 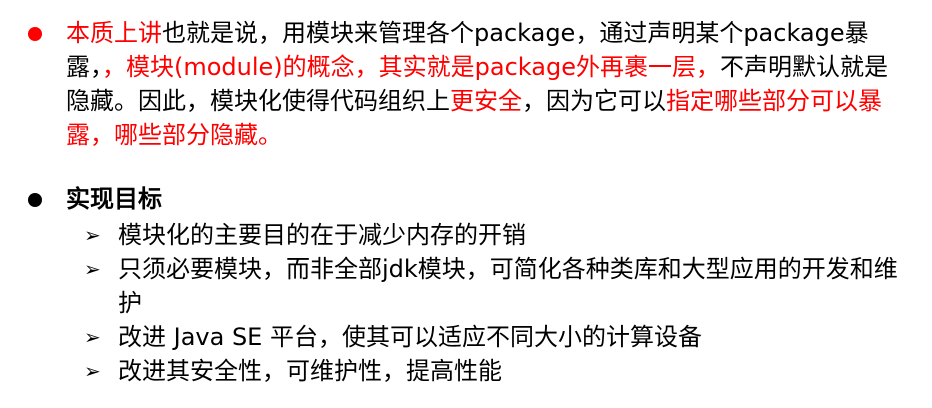 I want to click on goal-text: 模块化的主要目的在于减少内存的开销, so click(x=322, y=235).